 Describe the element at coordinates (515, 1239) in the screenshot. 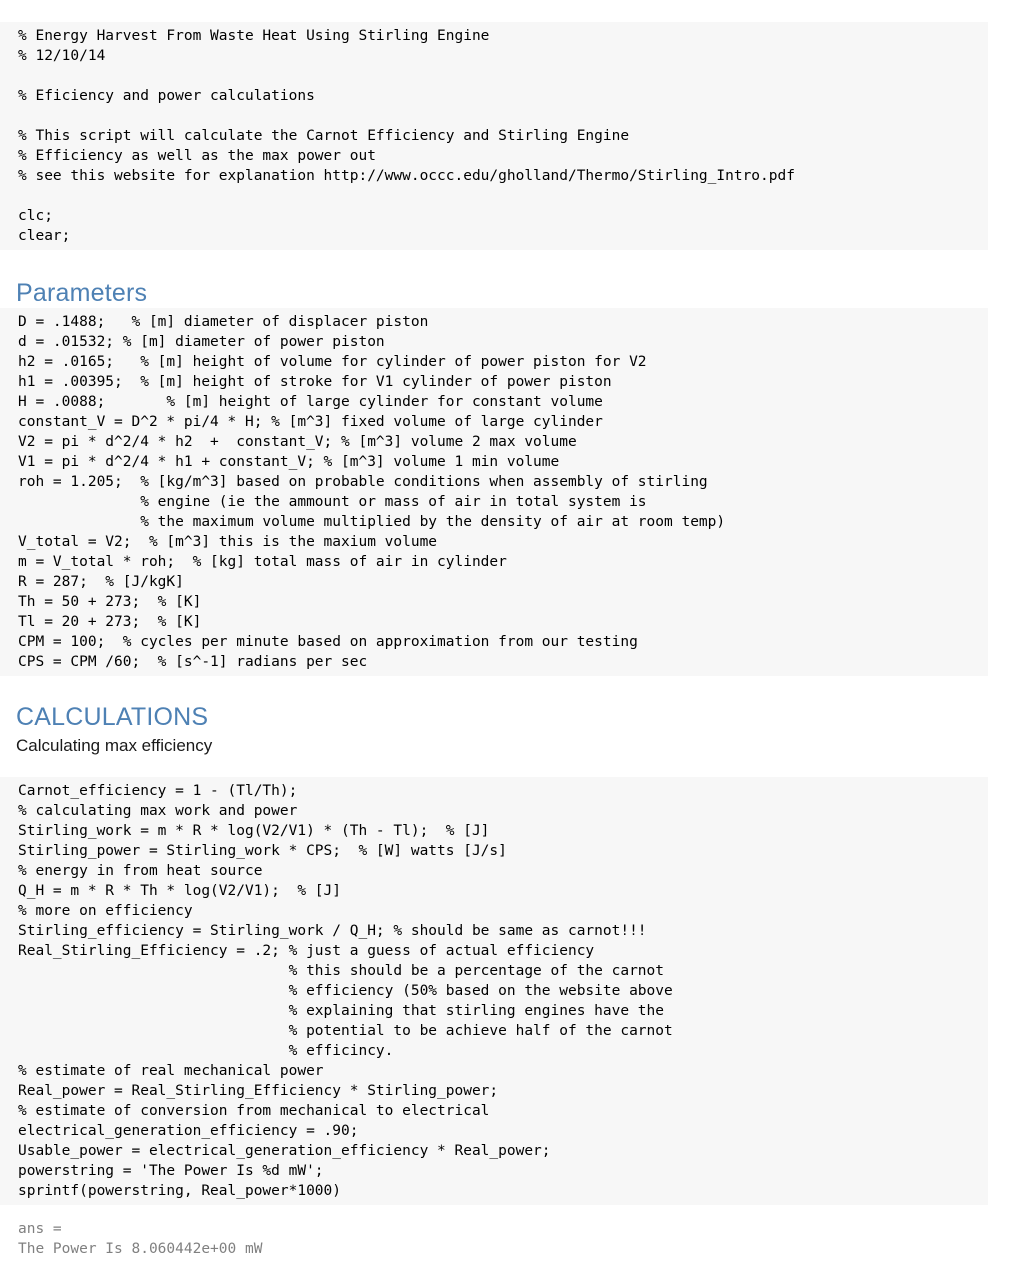

I see `console-output-block: ans = The Power Is 8.060442e+00 mW` at that location.